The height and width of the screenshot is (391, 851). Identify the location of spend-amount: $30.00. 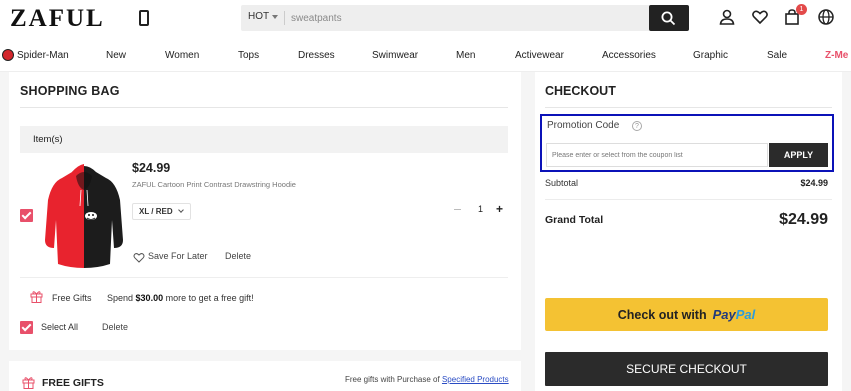
(149, 298).